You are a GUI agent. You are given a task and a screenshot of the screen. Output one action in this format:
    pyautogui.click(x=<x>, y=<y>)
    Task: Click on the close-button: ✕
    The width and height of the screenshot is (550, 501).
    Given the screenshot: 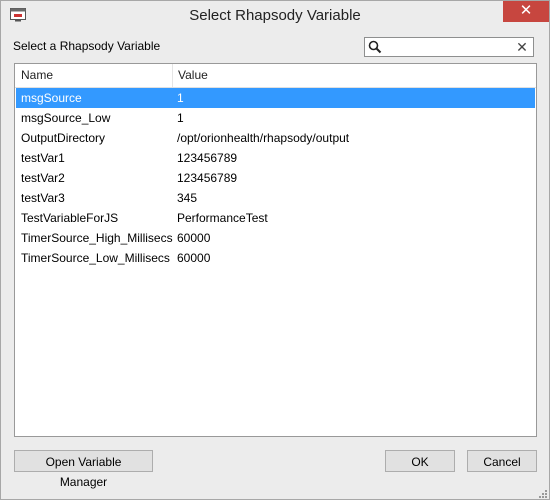 What is the action you would take?
    pyautogui.click(x=526, y=11)
    